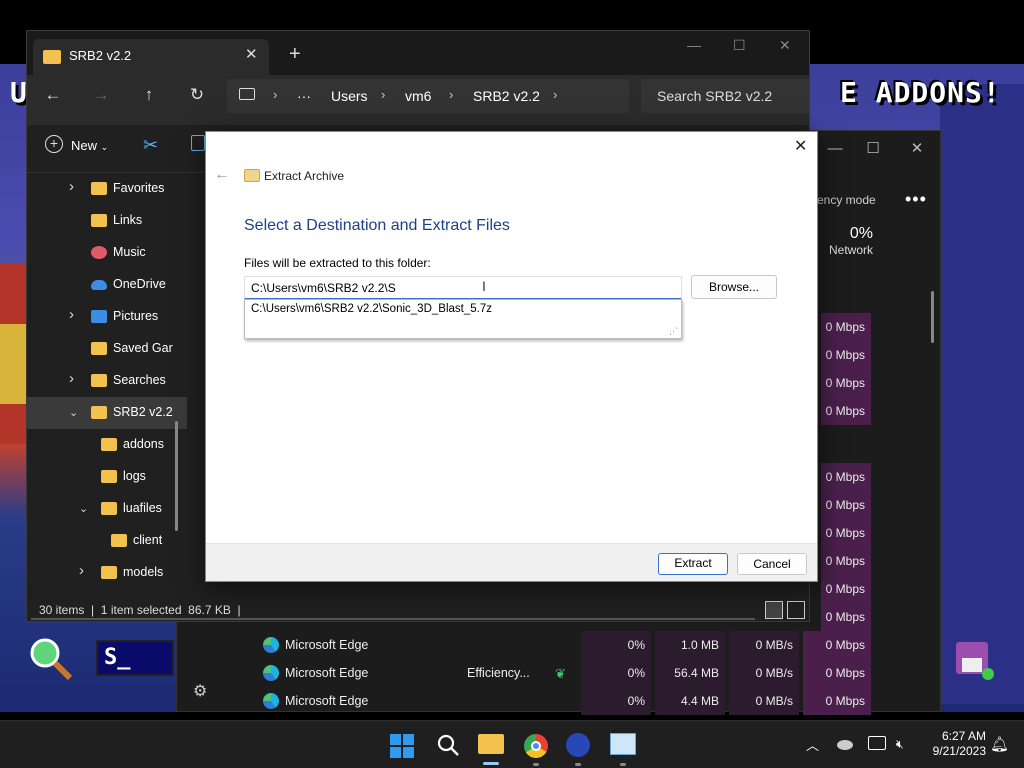 Image resolution: width=1024 pixels, height=768 pixels. Describe the element at coordinates (84, 145) in the screenshot. I see `new-button-label: New` at that location.